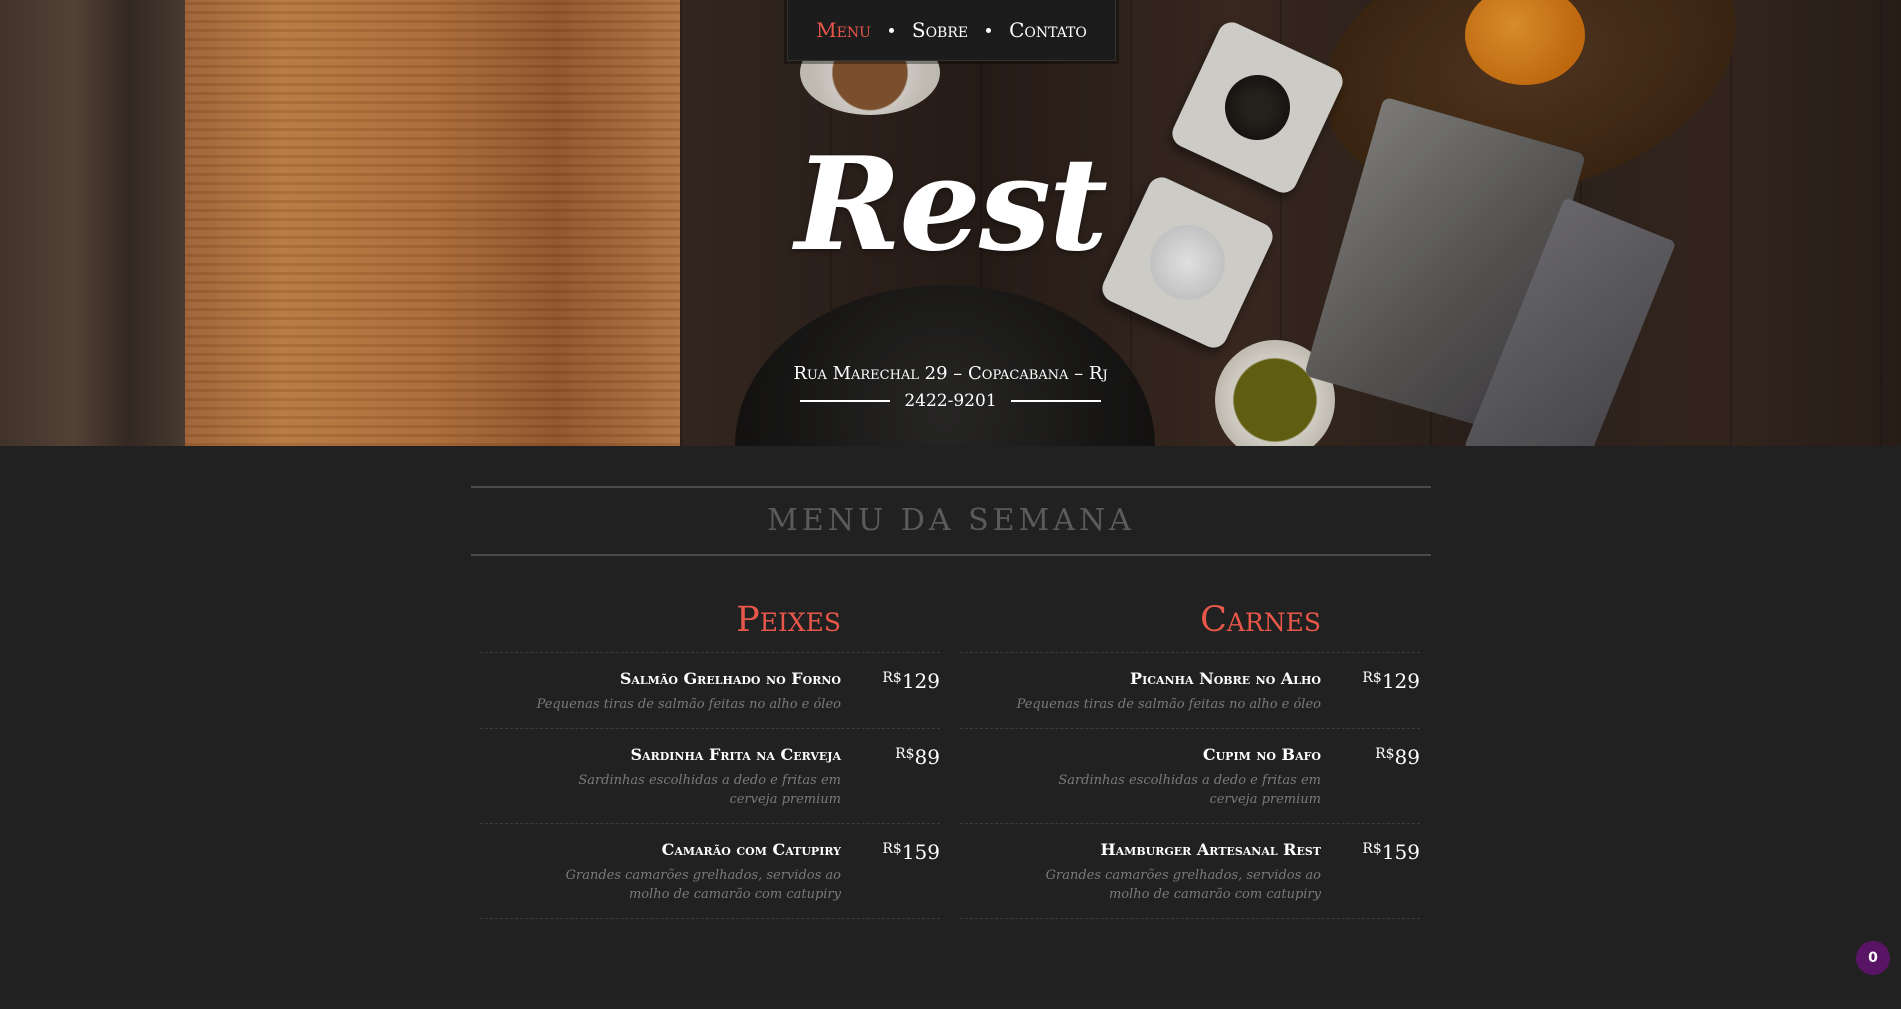 The image size is (1901, 1009). Describe the element at coordinates (950, 373) in the screenshot. I see `restaurant-address: Rua Marechal 29 – Copacabana – Rj` at that location.